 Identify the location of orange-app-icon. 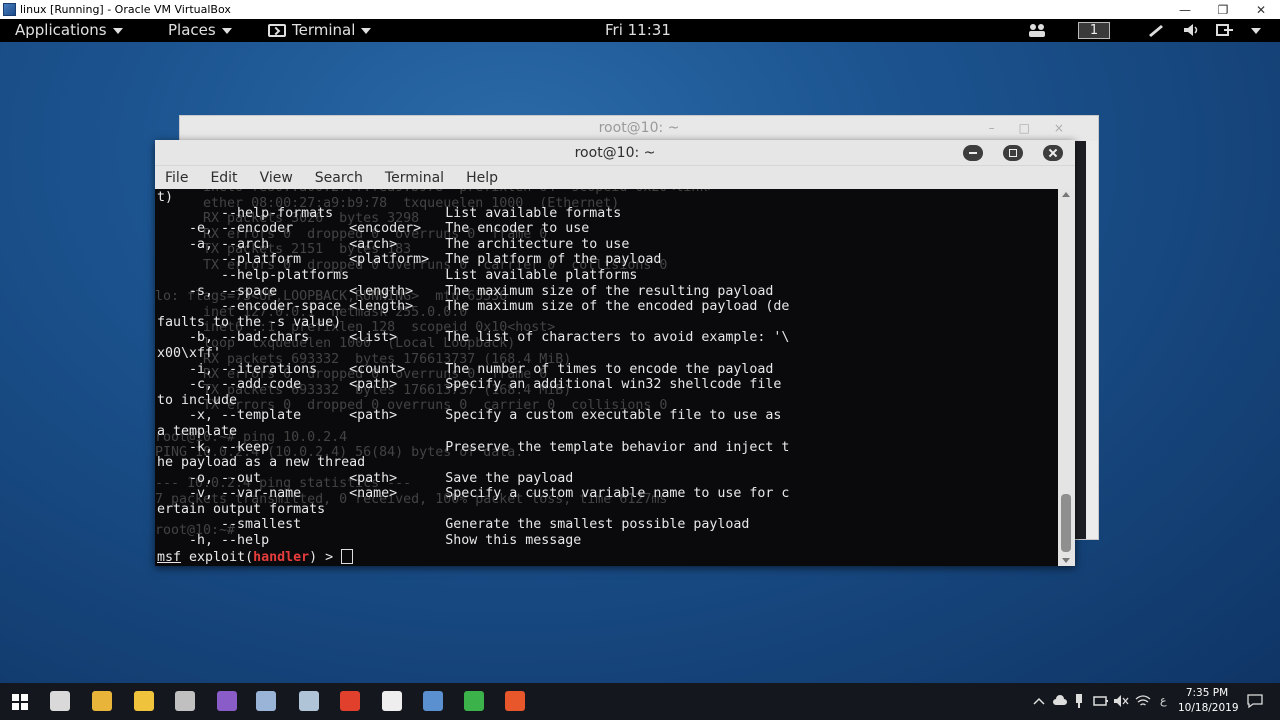
(515, 701).